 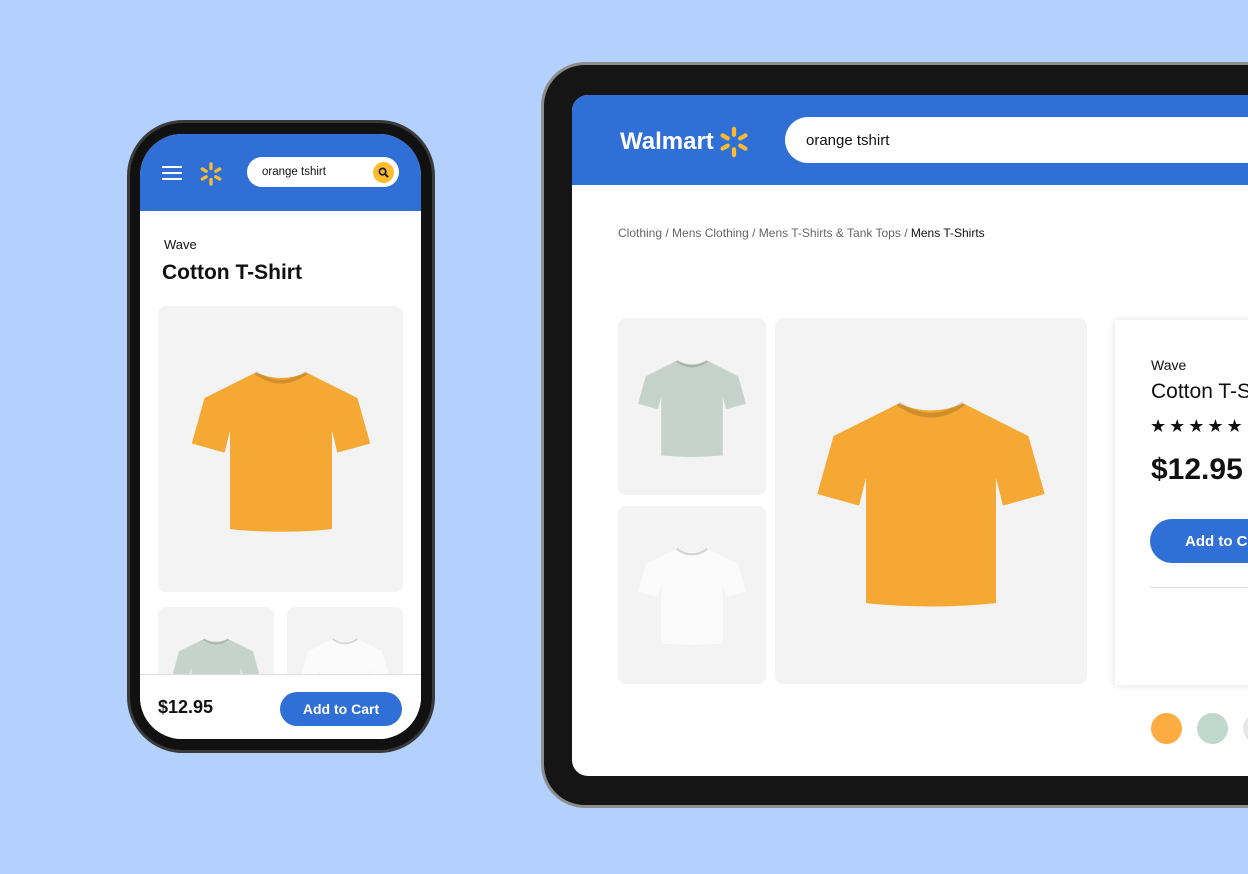 I want to click on sage-tshirt-image, so click(x=692, y=407).